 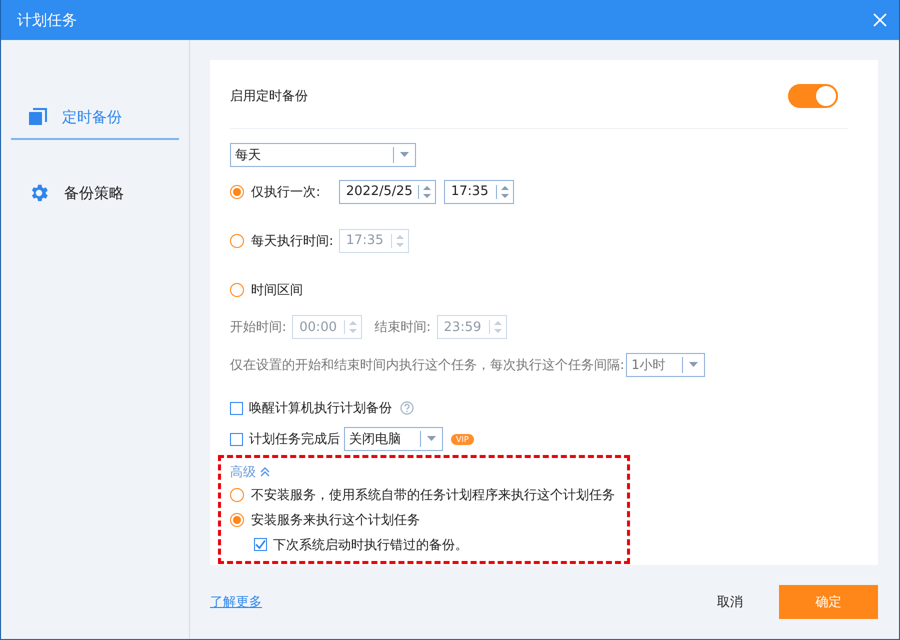 I want to click on sidebar-tab: 定时备份, so click(x=95, y=120).